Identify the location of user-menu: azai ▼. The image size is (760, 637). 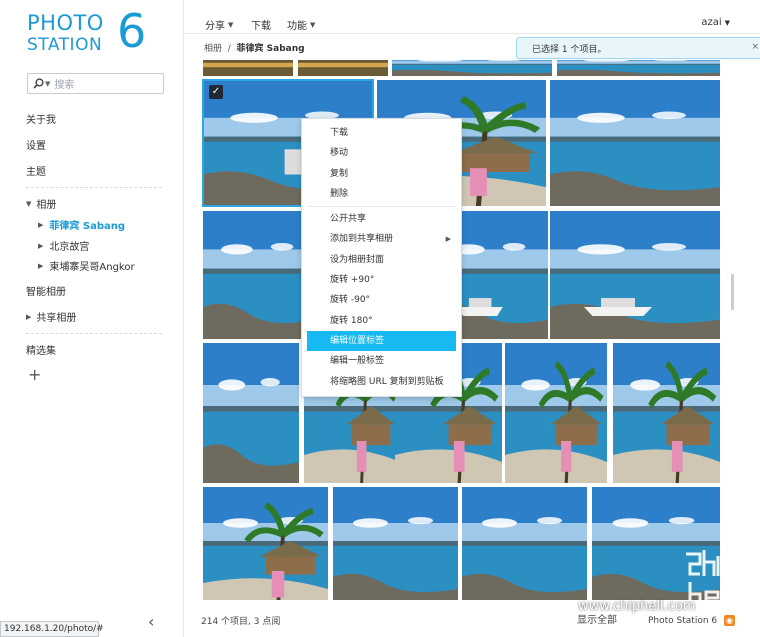
(715, 22).